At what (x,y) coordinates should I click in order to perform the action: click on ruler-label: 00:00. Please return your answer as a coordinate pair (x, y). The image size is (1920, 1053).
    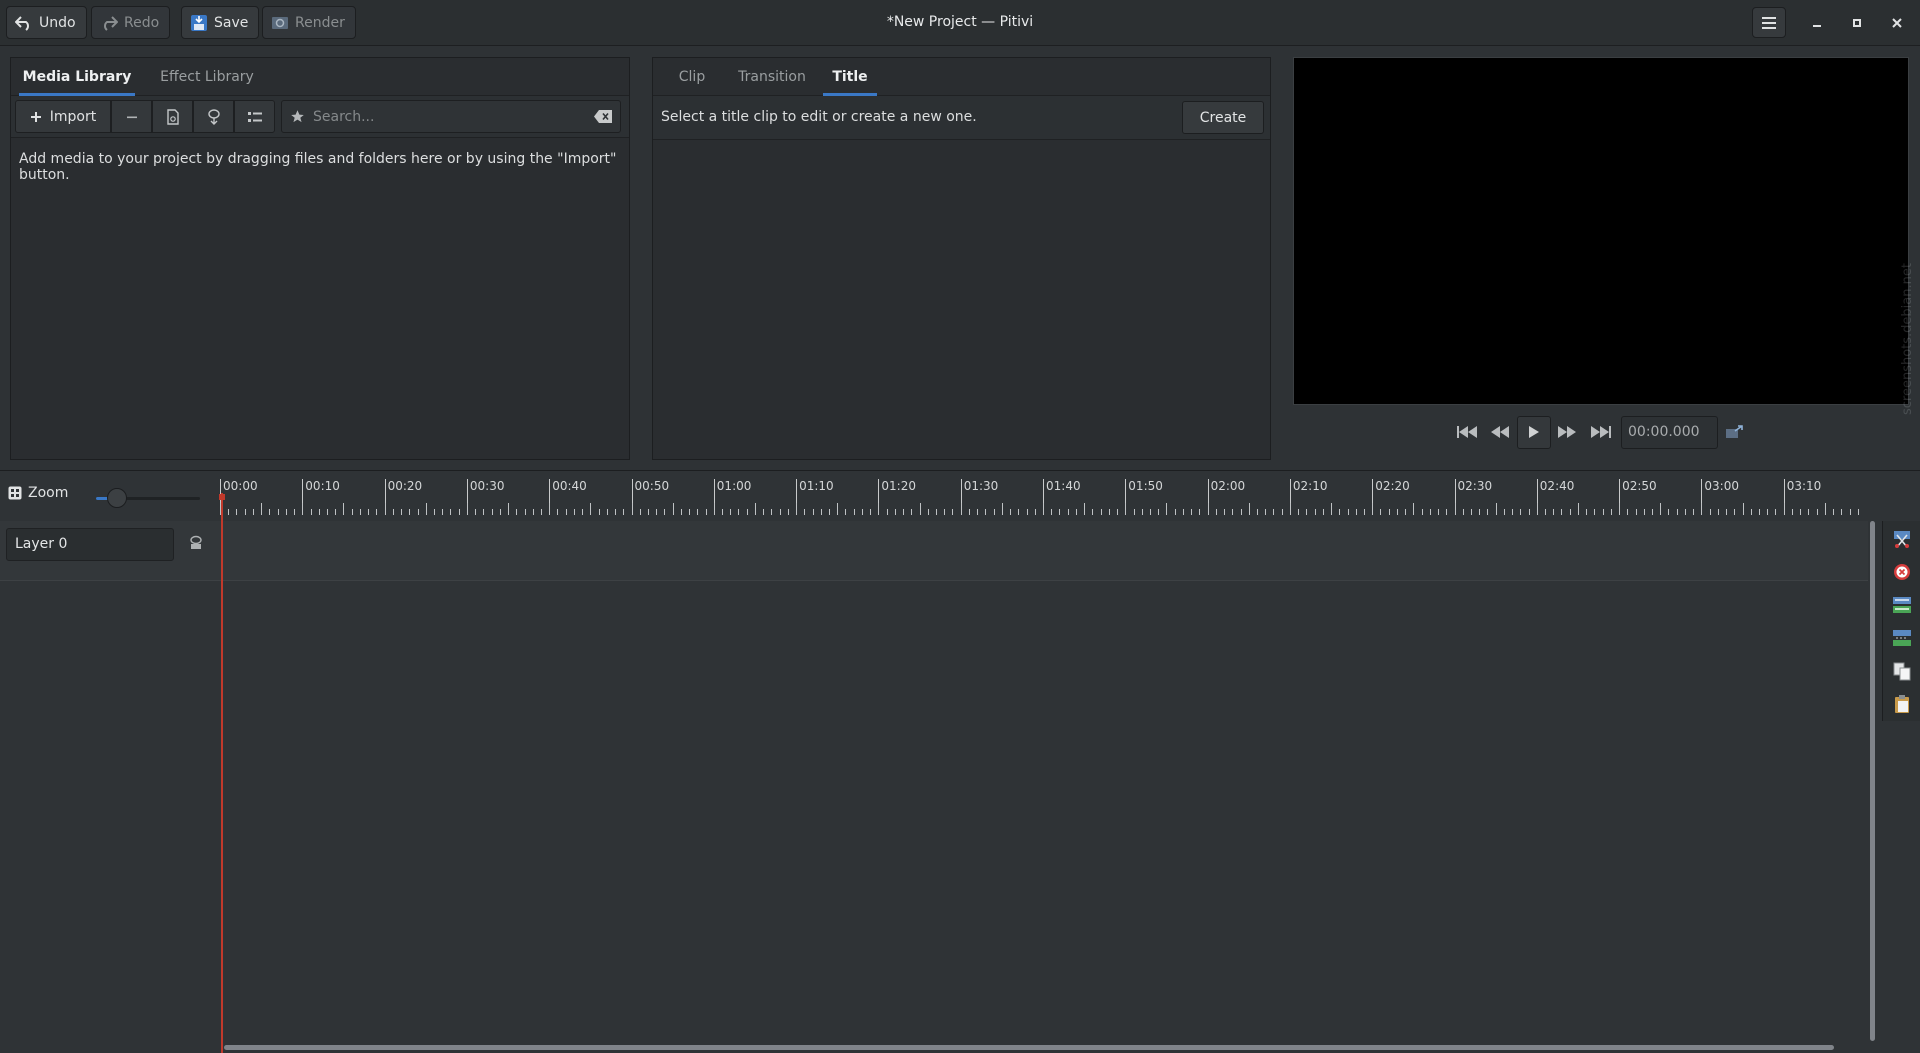
    Looking at the image, I should click on (239, 491).